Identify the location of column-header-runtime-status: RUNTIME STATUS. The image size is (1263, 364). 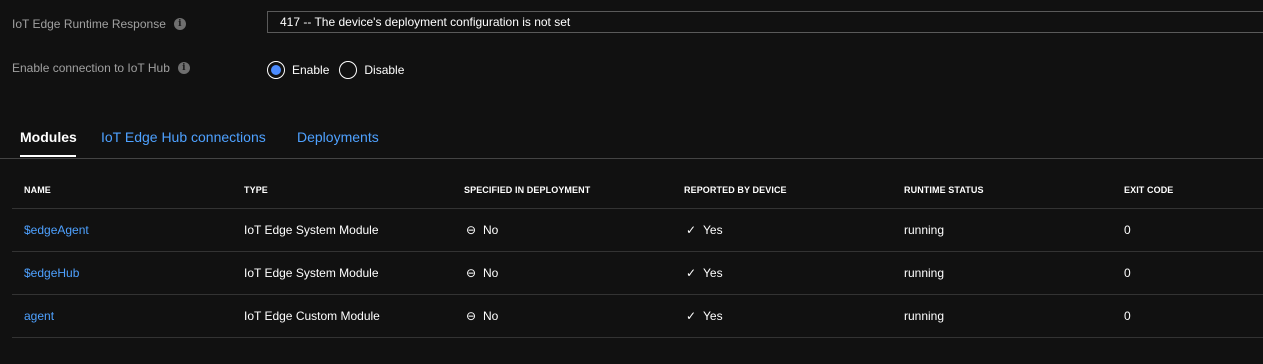
(1002, 190).